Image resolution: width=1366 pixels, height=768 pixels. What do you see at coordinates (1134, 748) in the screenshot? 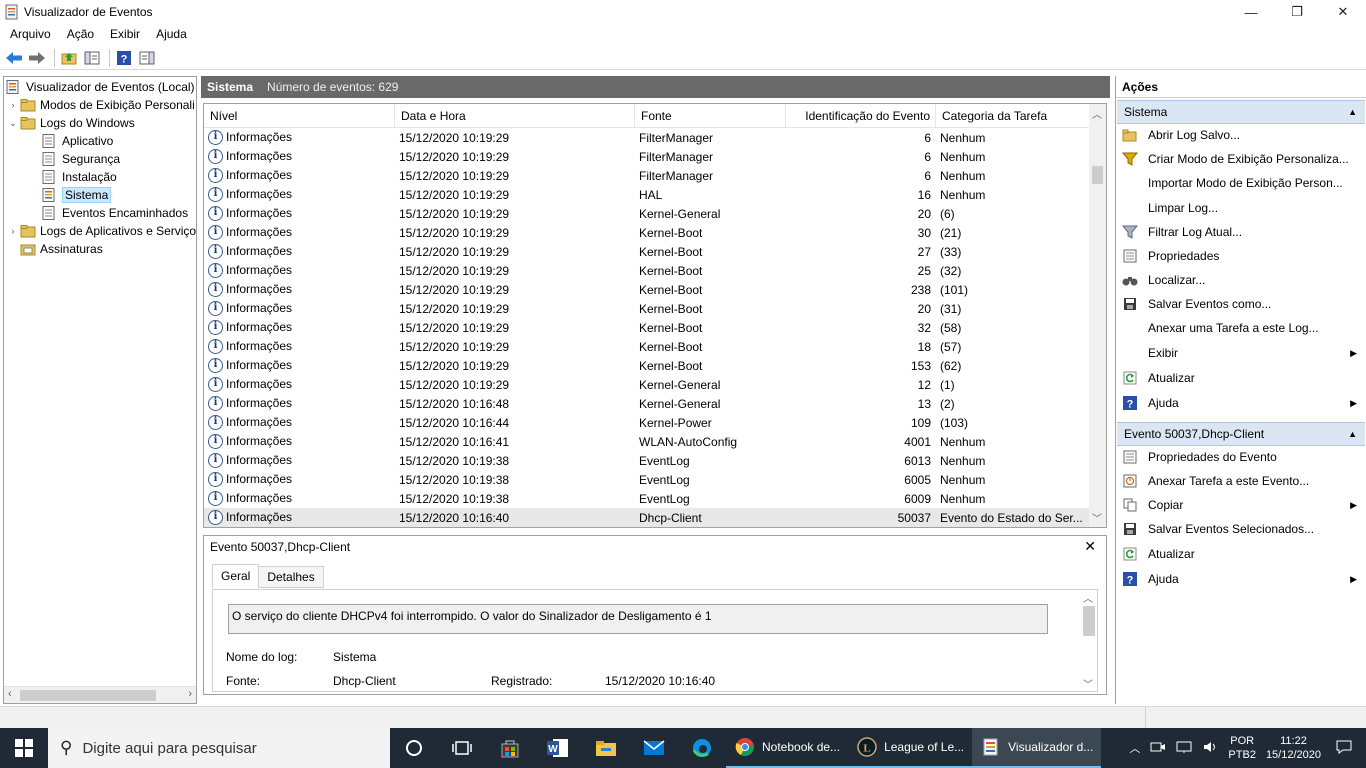
I see `chevron-up-icon: ︿` at bounding box center [1134, 748].